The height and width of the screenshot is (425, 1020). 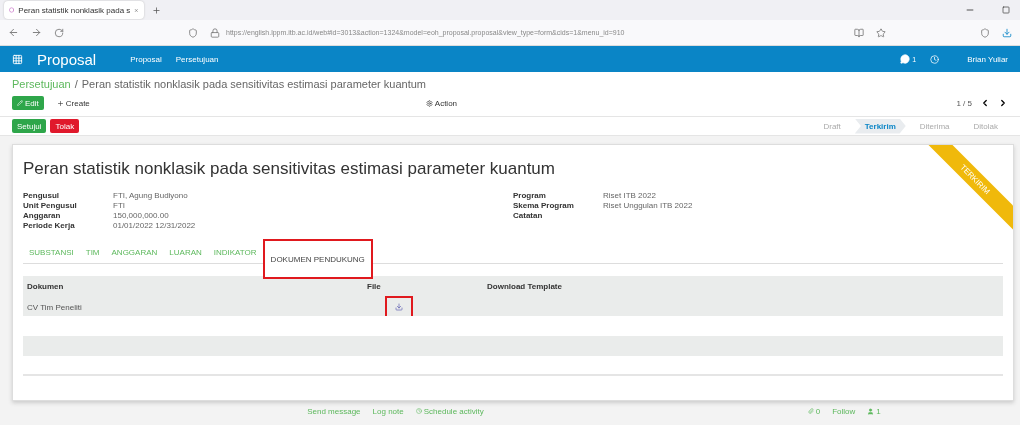 I want to click on field-label: Anggaran, so click(x=42, y=215).